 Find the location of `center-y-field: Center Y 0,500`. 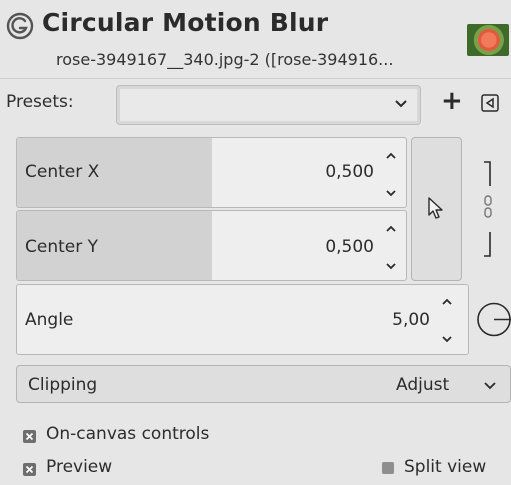

center-y-field: Center Y 0,500 is located at coordinates (211, 245).